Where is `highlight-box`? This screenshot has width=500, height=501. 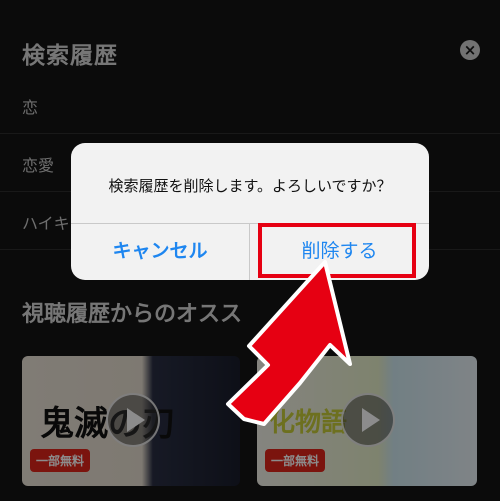
highlight-box is located at coordinates (337, 250).